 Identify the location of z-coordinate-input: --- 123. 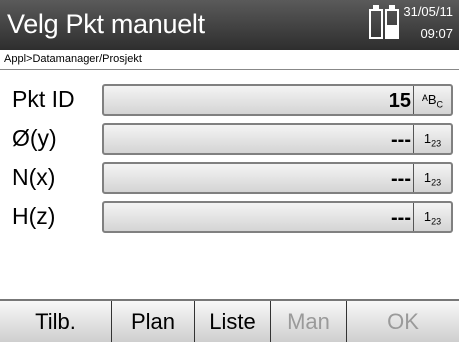
(277, 217).